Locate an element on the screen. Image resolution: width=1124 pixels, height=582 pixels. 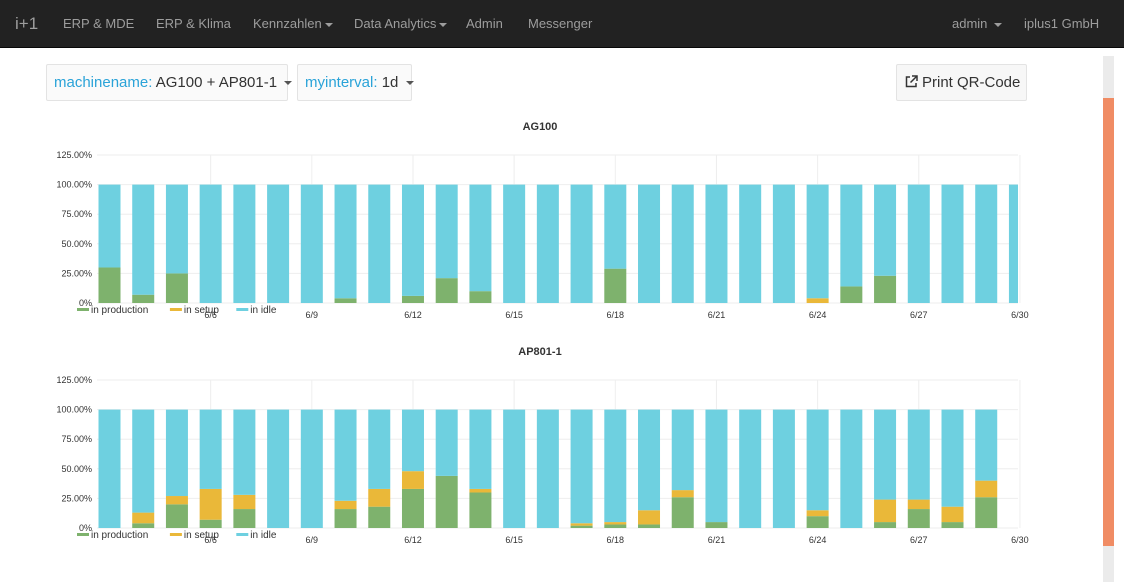
brand-logo: i+1 is located at coordinates (26, 24).